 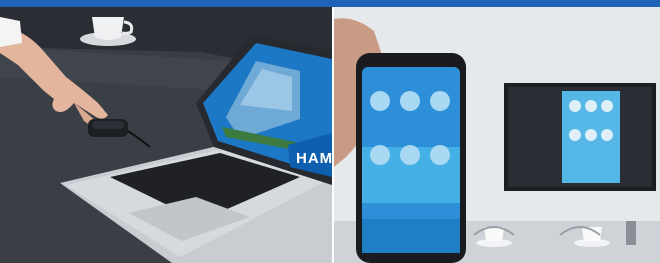 What do you see at coordinates (330, 3) in the screenshot?
I see `top-accent-bar` at bounding box center [330, 3].